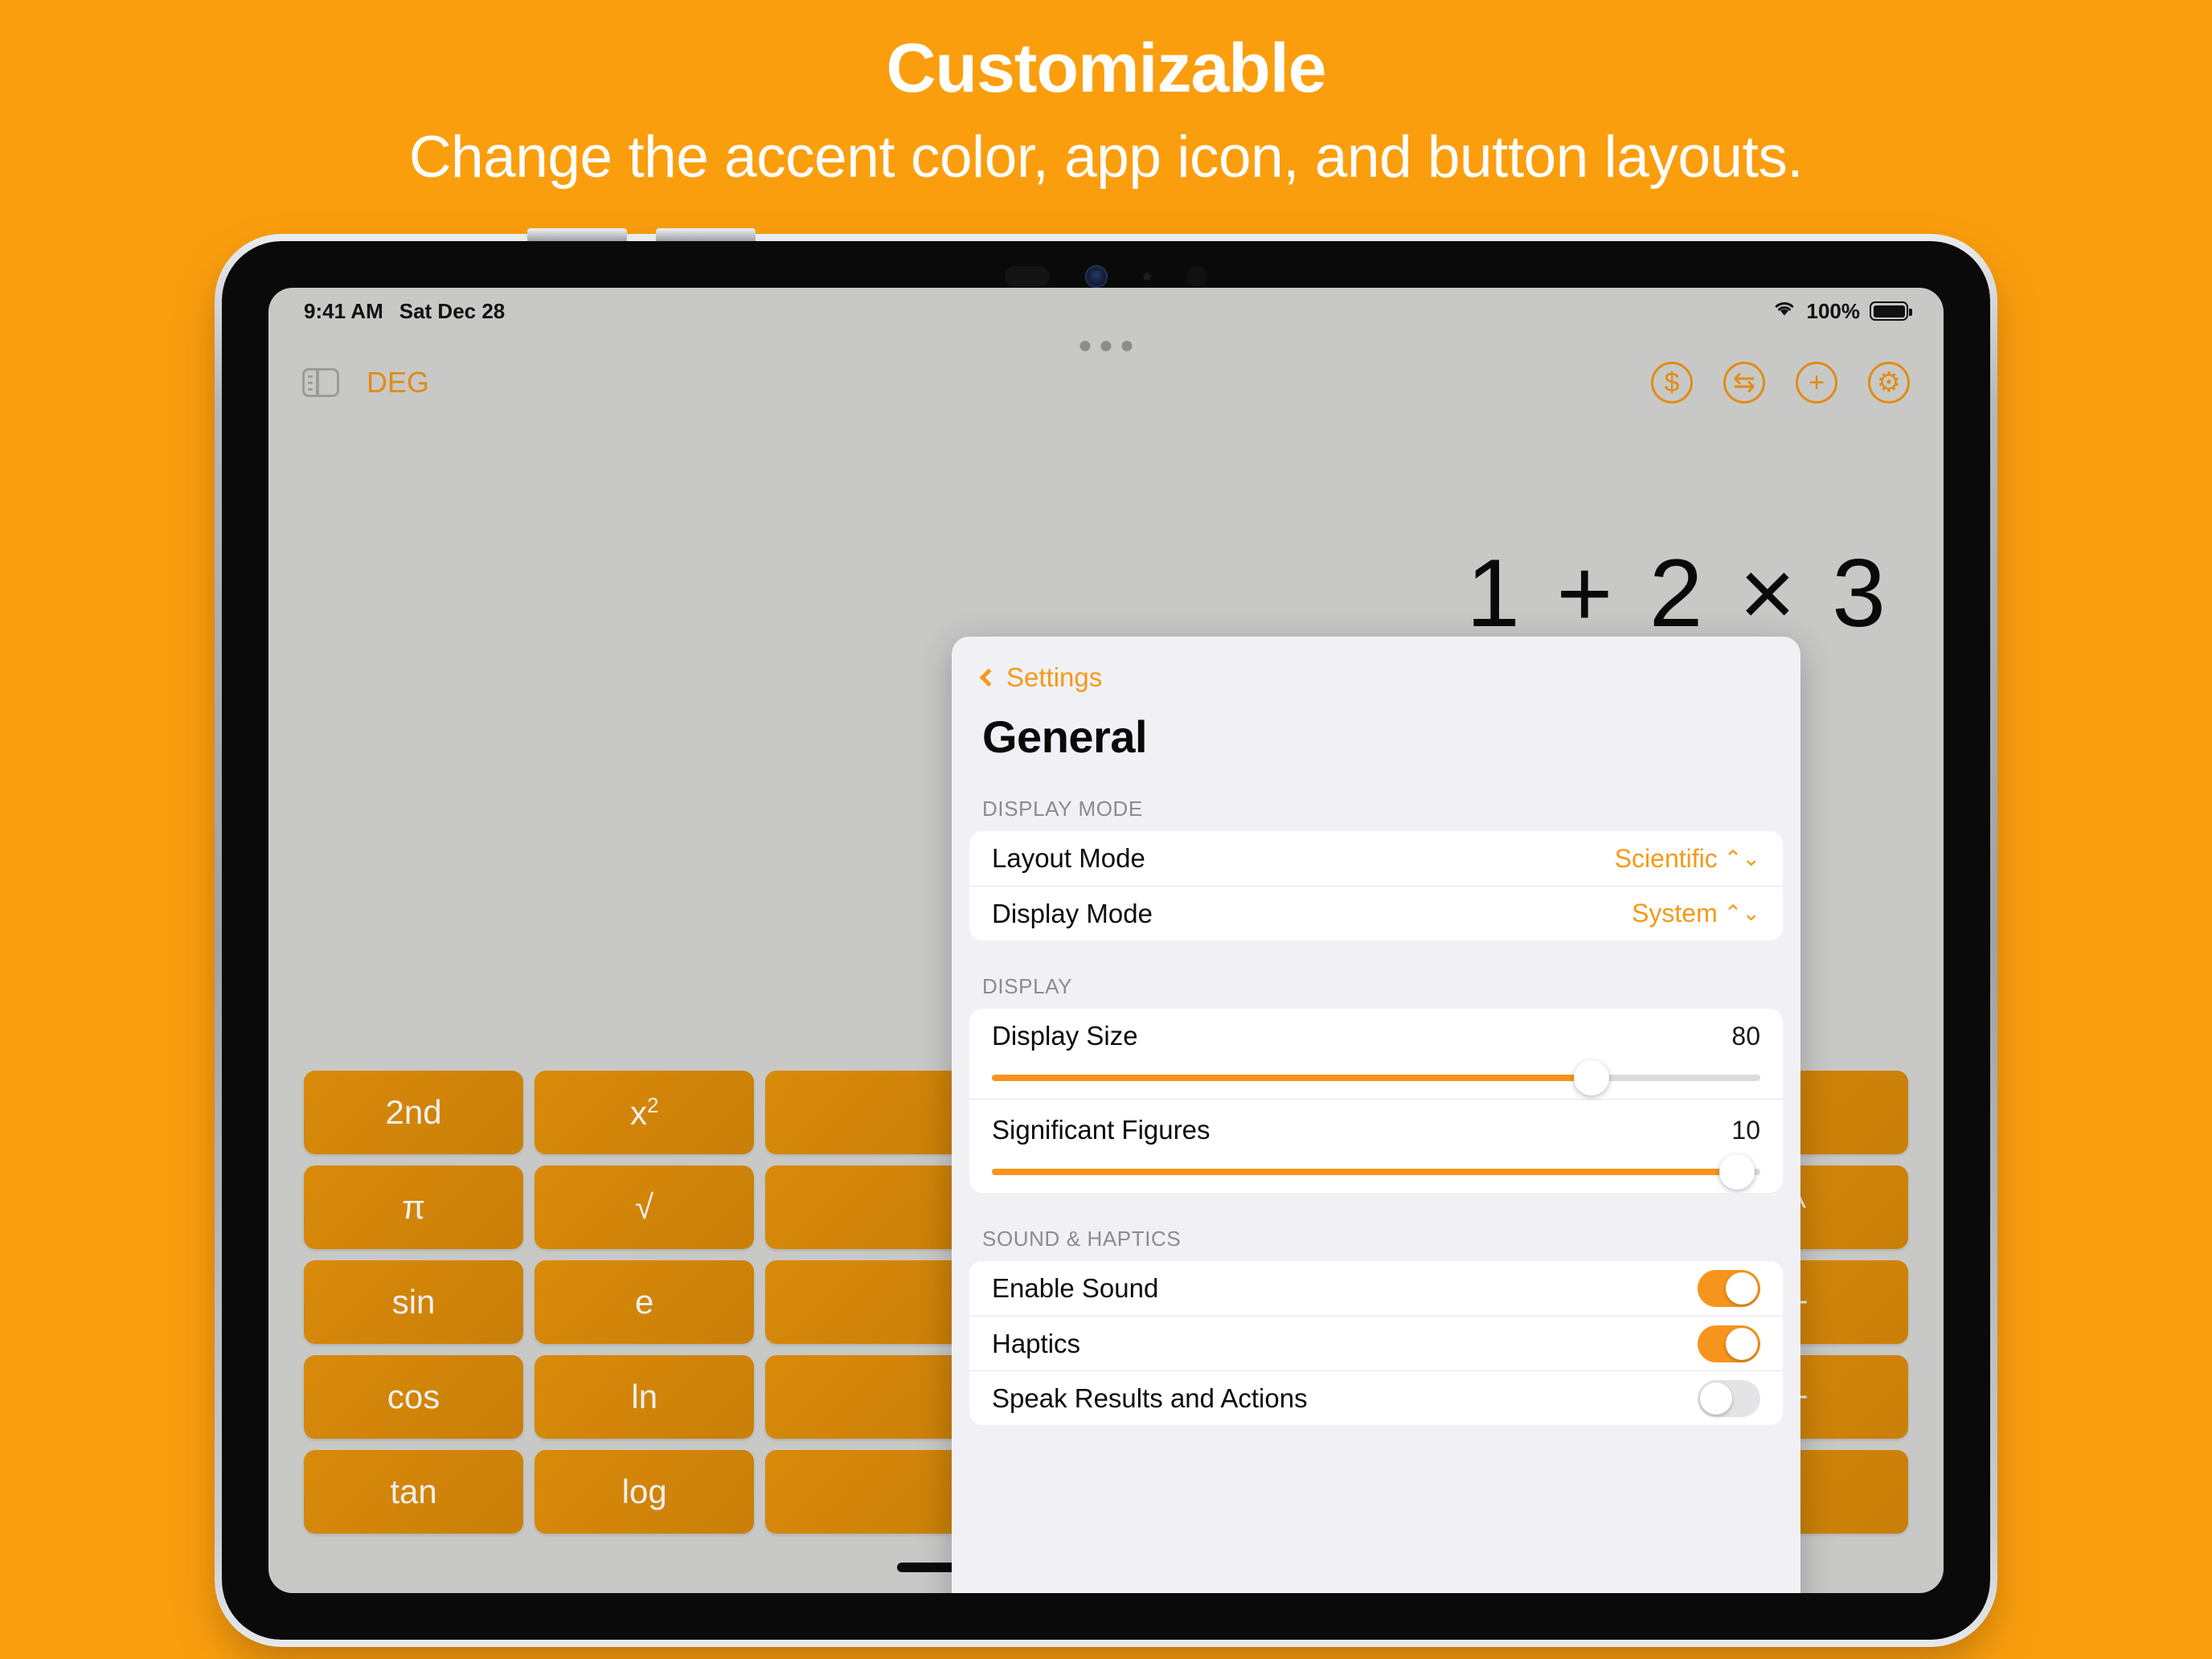 This screenshot has height=1659, width=2212. What do you see at coordinates (414, 1112) in the screenshot?
I see `key-2nd: 2nd` at bounding box center [414, 1112].